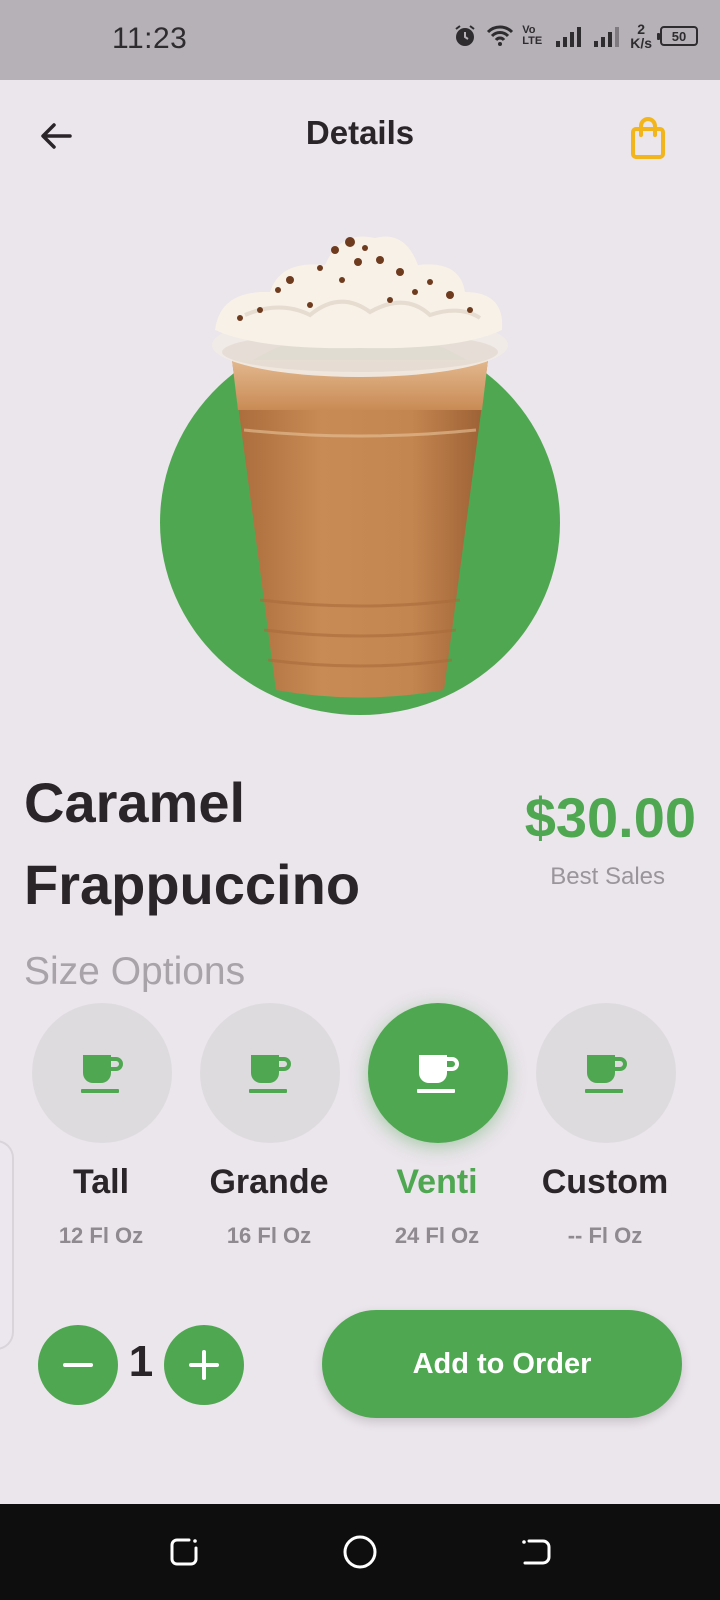 The image size is (720, 1600). Describe the element at coordinates (465, 36) in the screenshot. I see `alarm-icon` at that location.